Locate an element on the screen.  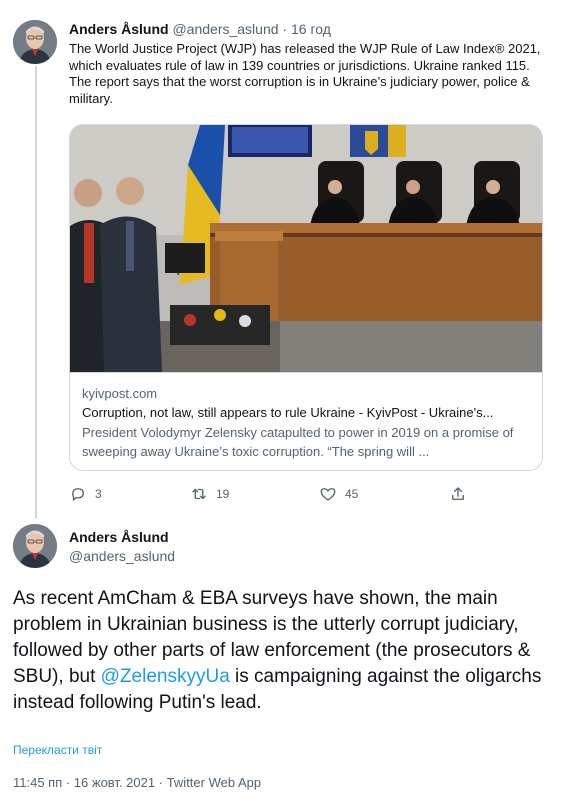
share-icon is located at coordinates (458, 493).